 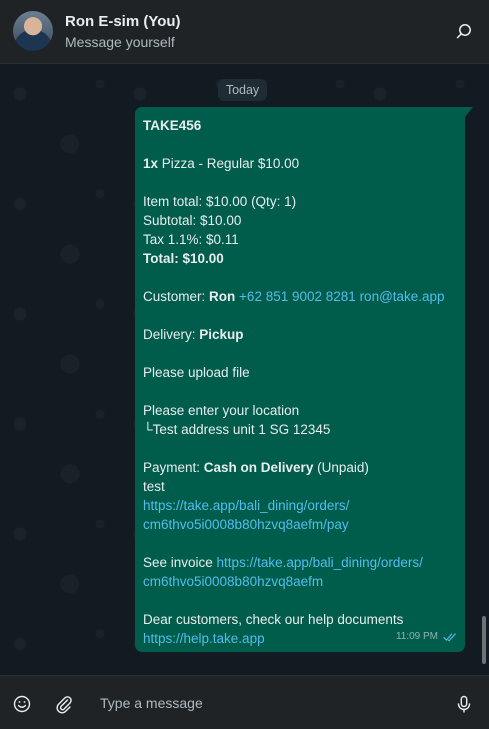 I want to click on delivery-line: Delivery: Pickup, so click(x=300, y=334).